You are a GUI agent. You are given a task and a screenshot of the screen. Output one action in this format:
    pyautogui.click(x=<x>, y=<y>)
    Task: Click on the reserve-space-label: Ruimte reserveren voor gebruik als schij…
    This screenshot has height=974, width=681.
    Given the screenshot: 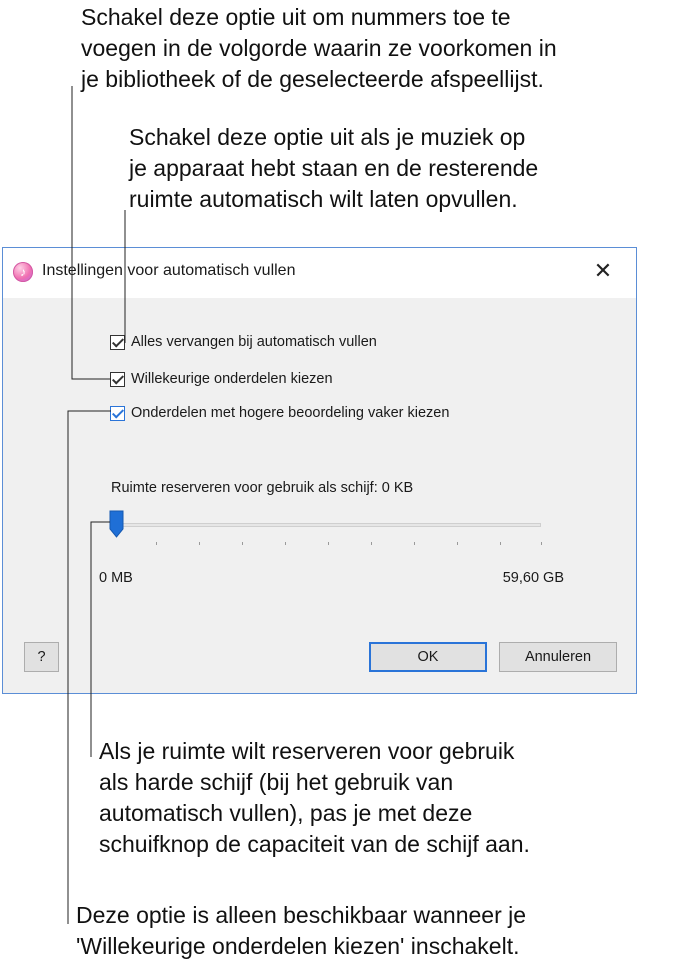 What is the action you would take?
    pyautogui.click(x=262, y=488)
    